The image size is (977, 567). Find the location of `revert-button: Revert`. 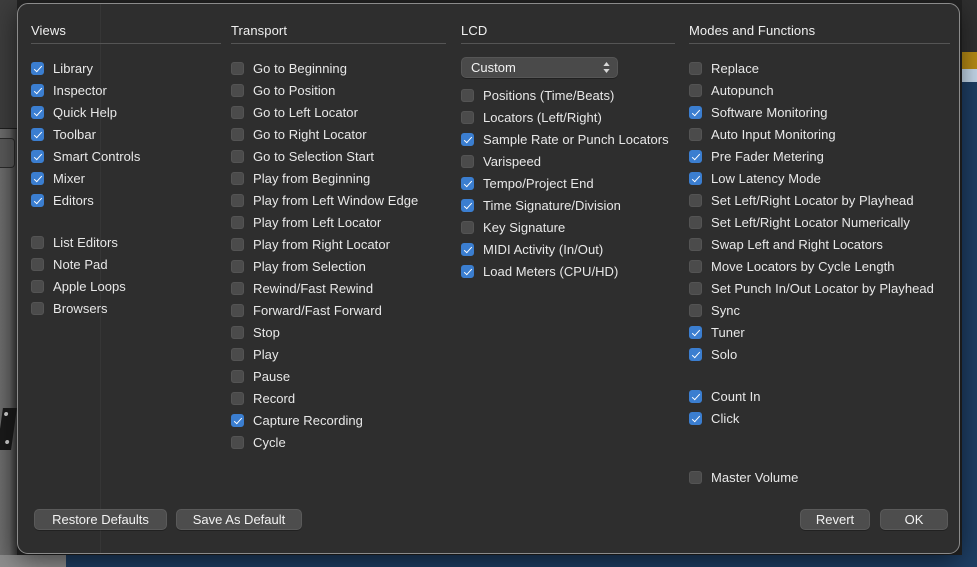

revert-button: Revert is located at coordinates (835, 519).